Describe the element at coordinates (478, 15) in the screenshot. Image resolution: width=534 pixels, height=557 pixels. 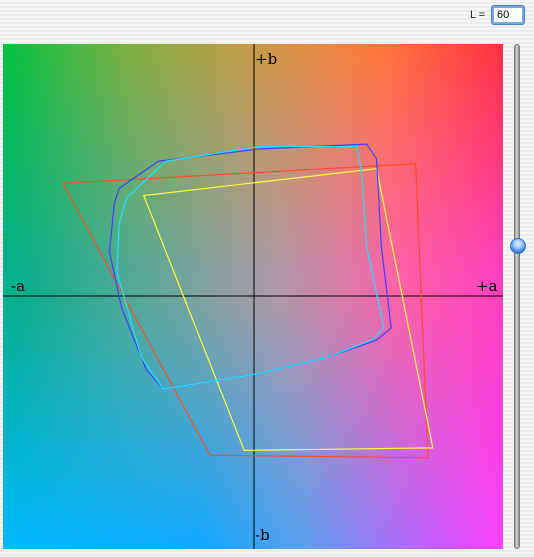
I see `lightness-label: L =` at that location.